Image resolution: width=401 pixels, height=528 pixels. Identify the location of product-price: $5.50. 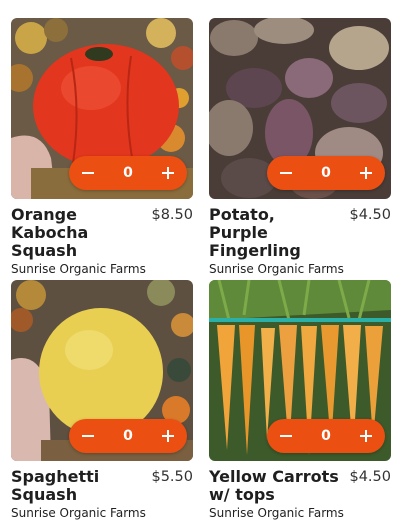
(172, 477).